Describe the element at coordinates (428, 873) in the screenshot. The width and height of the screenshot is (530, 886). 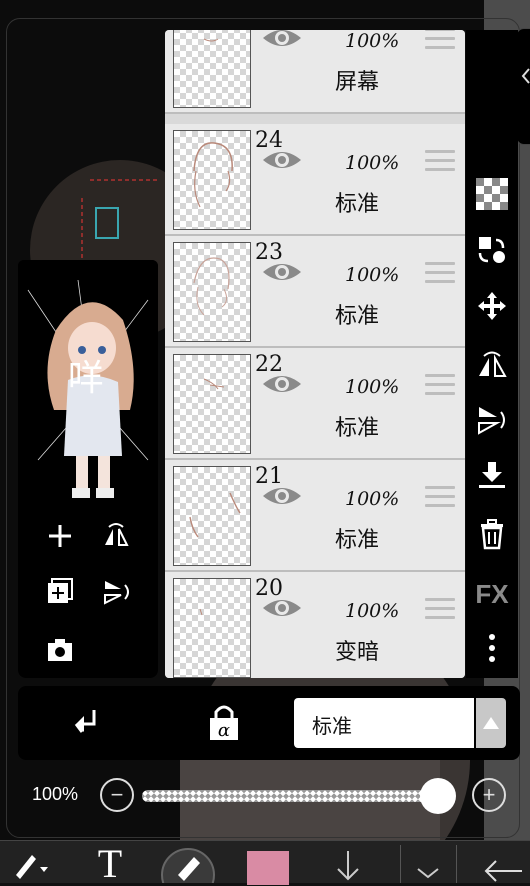
I see `chevron-down-icon` at that location.